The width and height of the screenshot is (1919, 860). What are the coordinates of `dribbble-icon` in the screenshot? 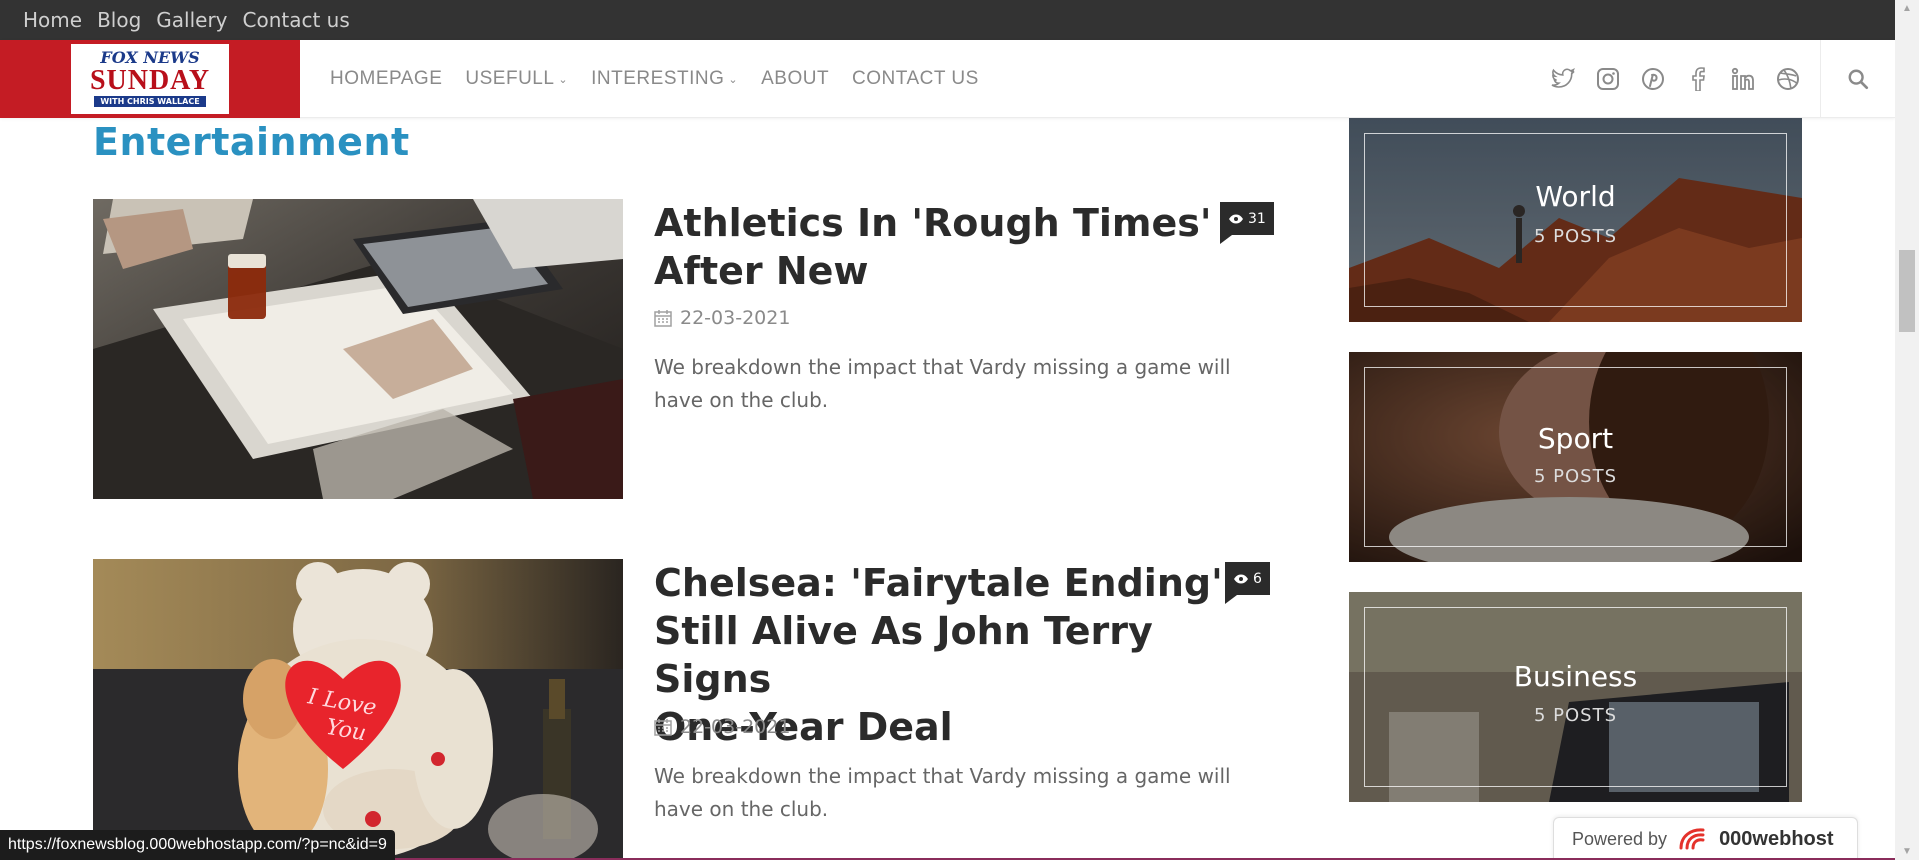 It's located at (1787, 79).